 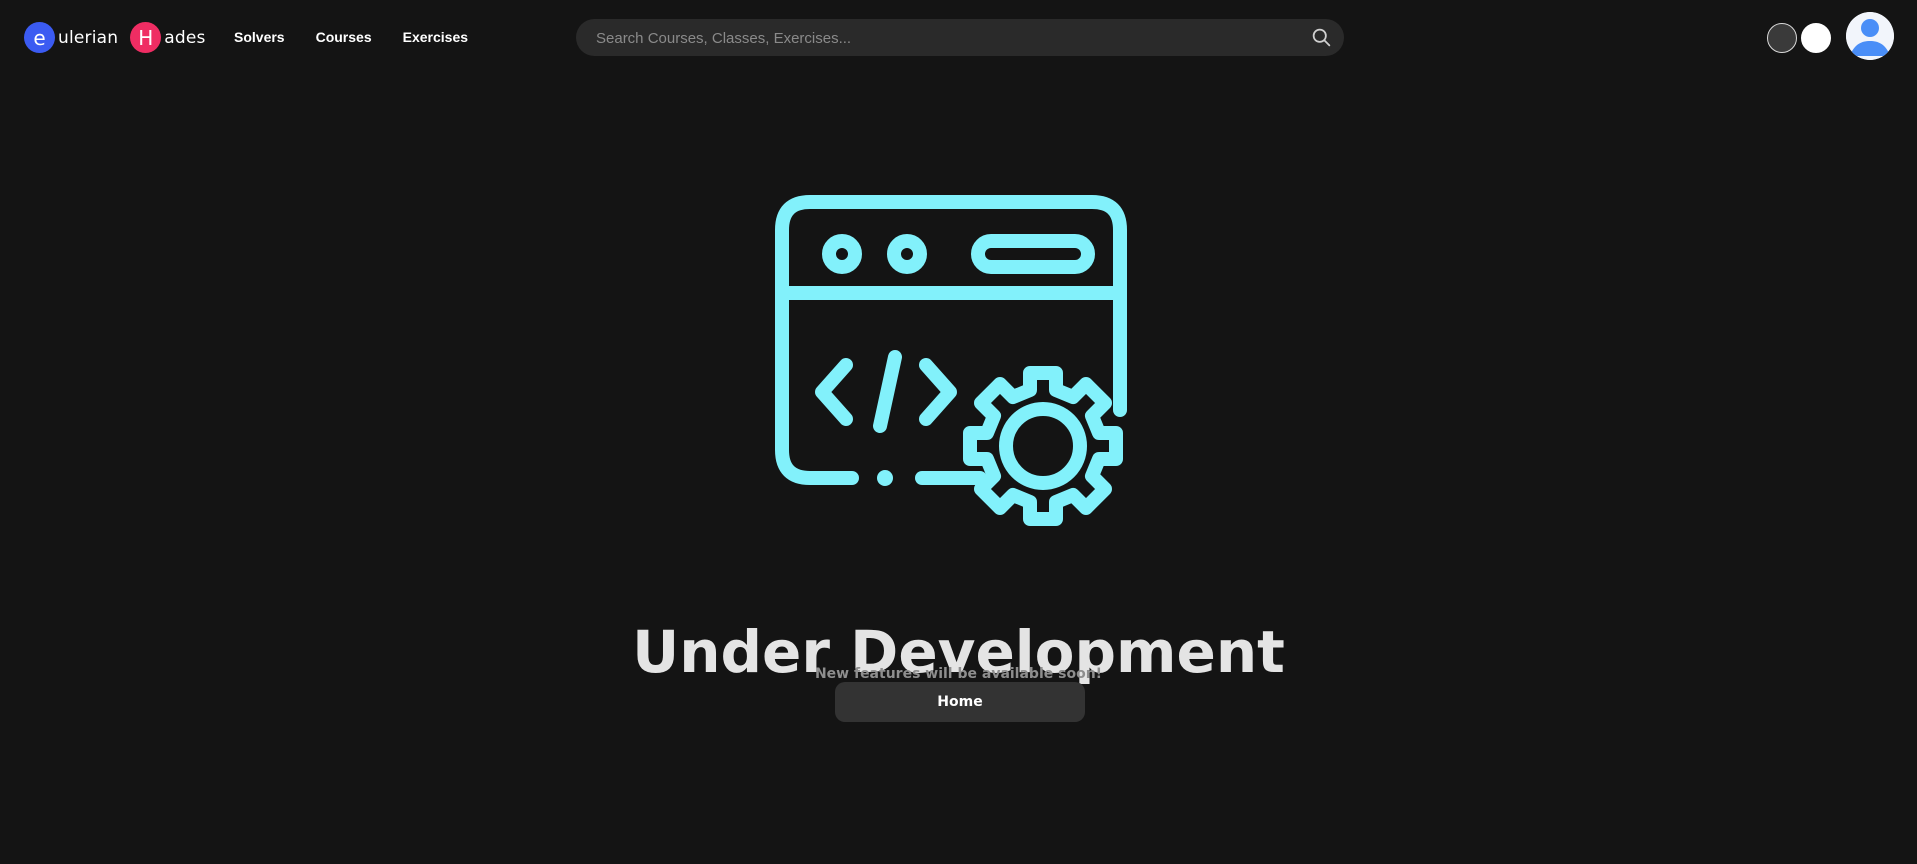 I want to click on home-button: Home, so click(x=960, y=702).